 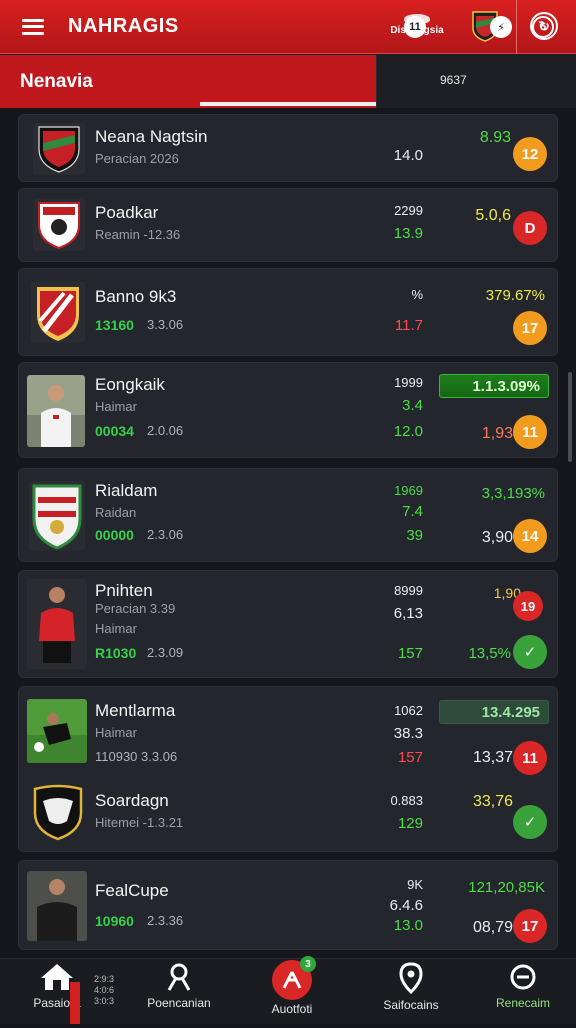 What do you see at coordinates (179, 977) in the screenshot?
I see `profile-icon` at bounding box center [179, 977].